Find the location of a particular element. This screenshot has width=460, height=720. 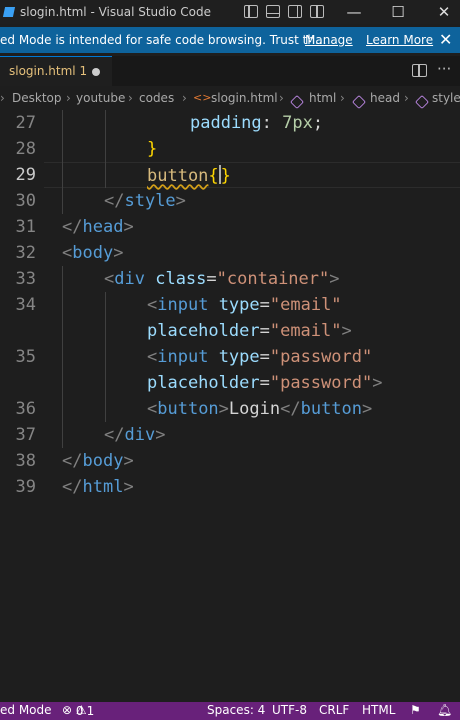

tab-slogin-html: slogin.html 1 is located at coordinates (56, 71).